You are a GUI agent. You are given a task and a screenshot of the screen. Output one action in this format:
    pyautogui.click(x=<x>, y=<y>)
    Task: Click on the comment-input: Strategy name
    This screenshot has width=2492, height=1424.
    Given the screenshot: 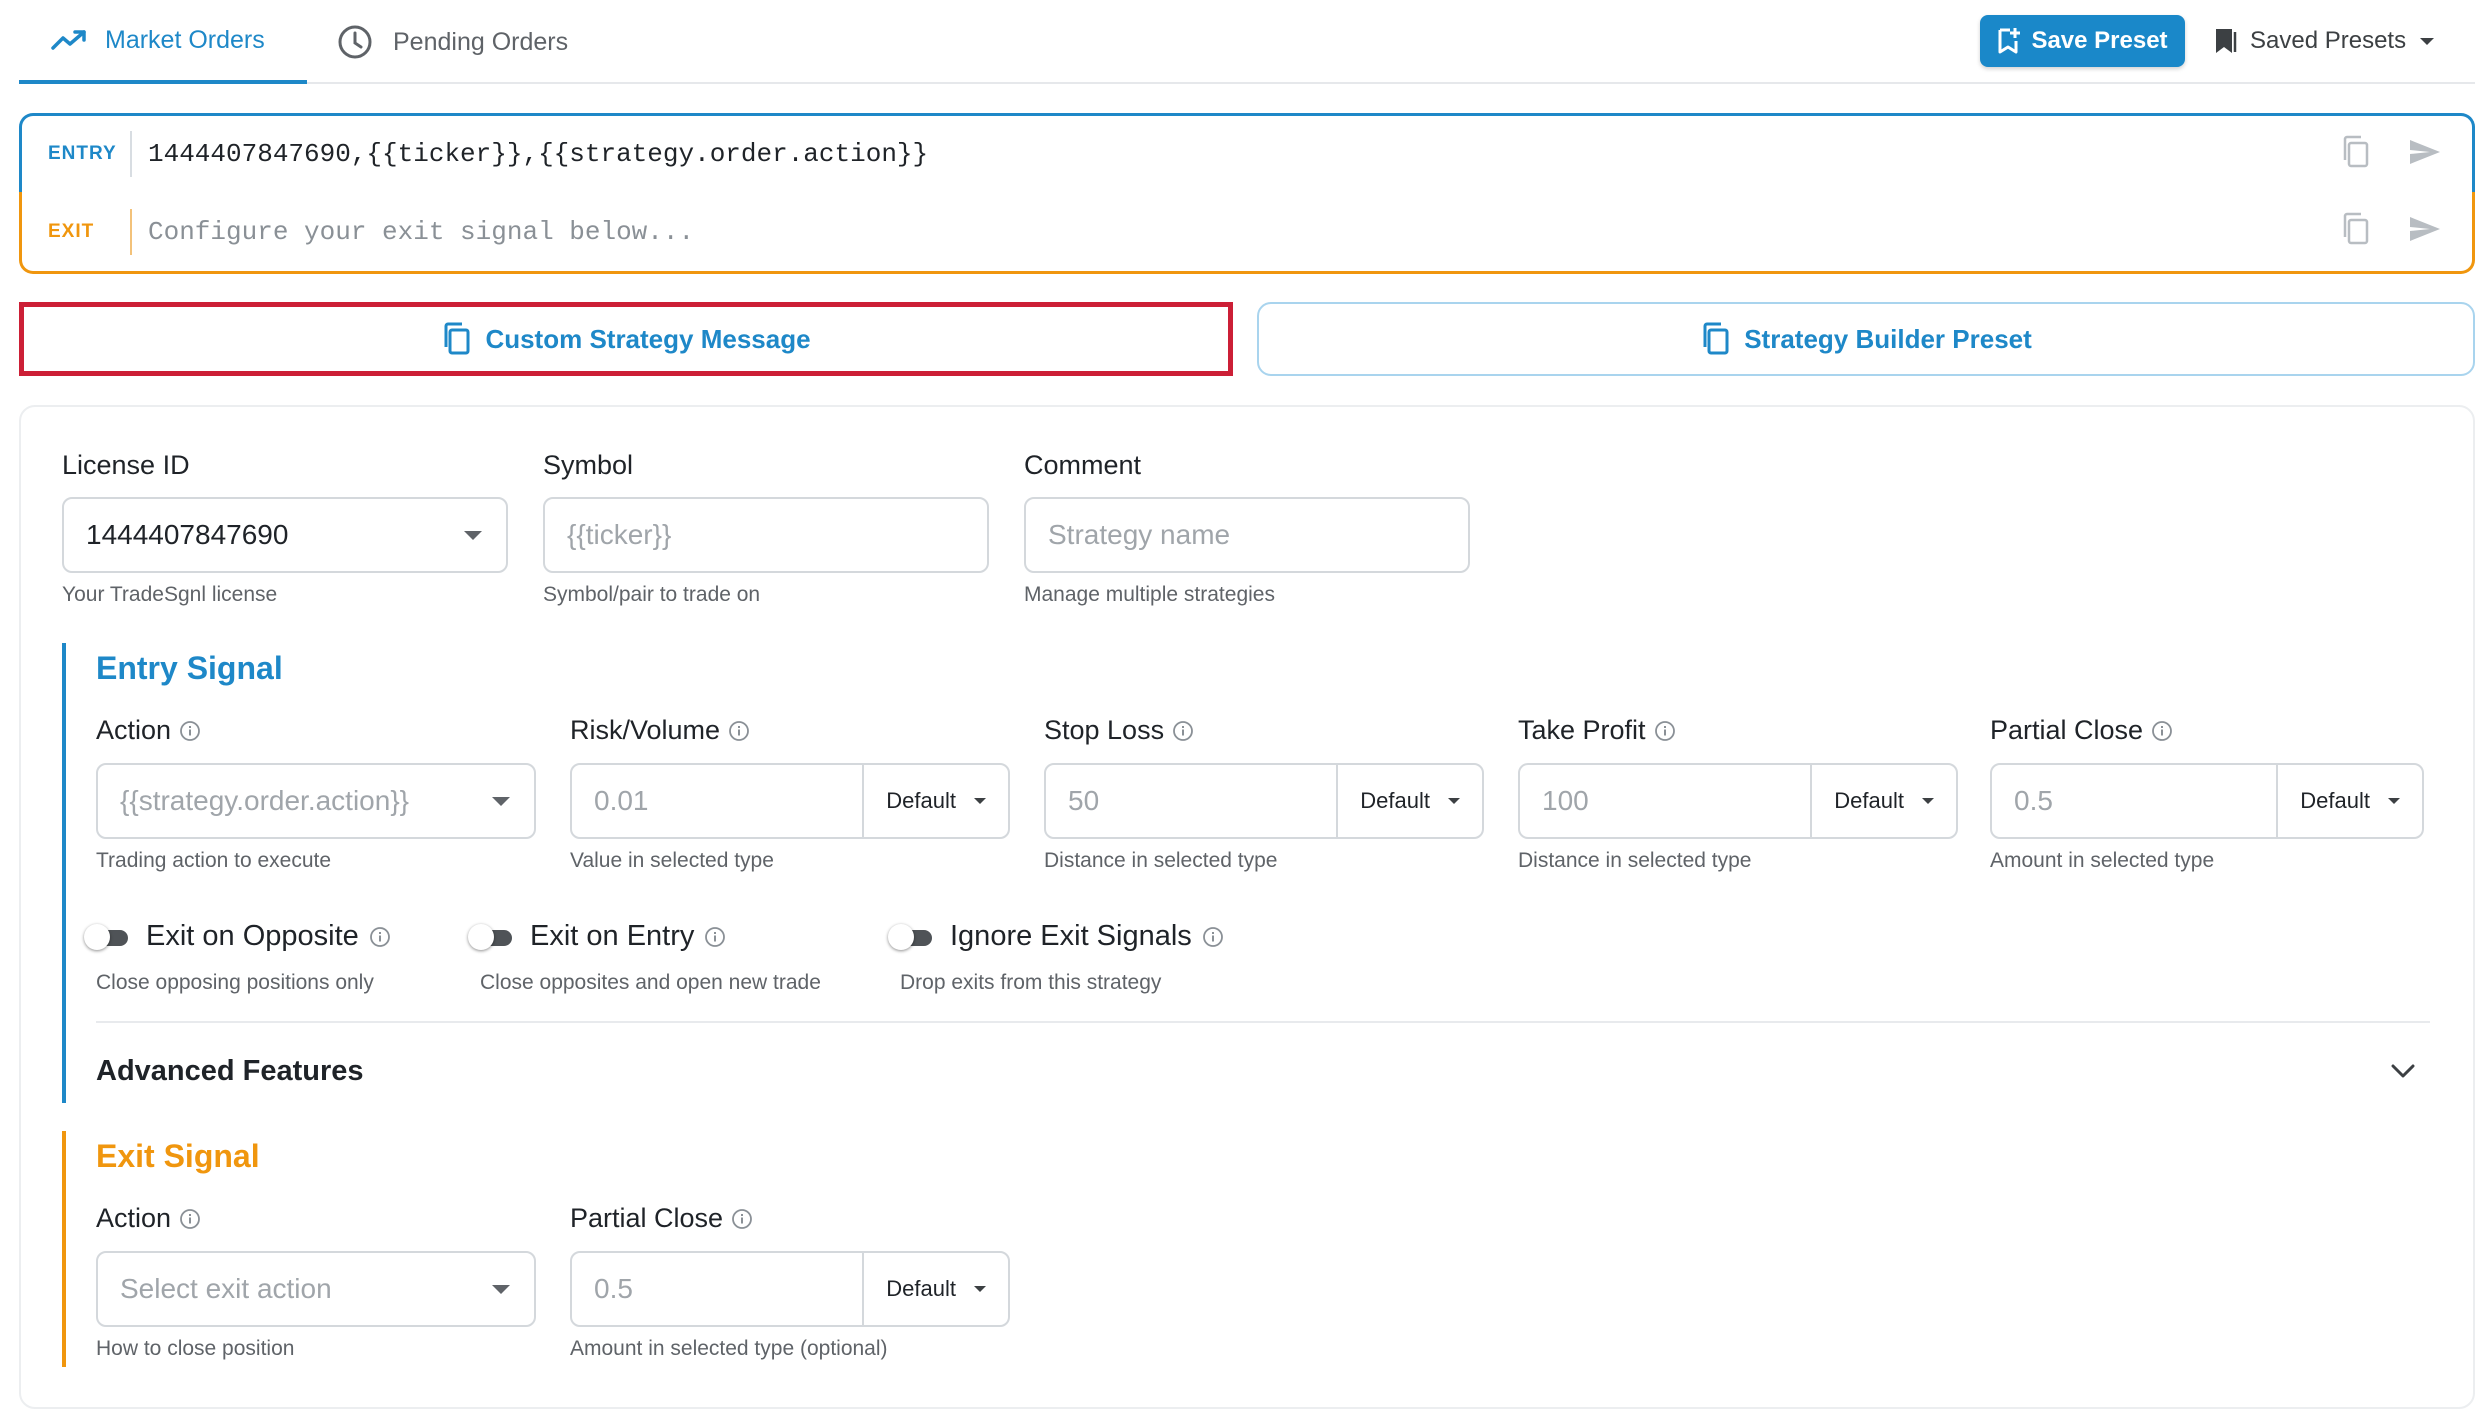 What is the action you would take?
    pyautogui.click(x=1247, y=535)
    